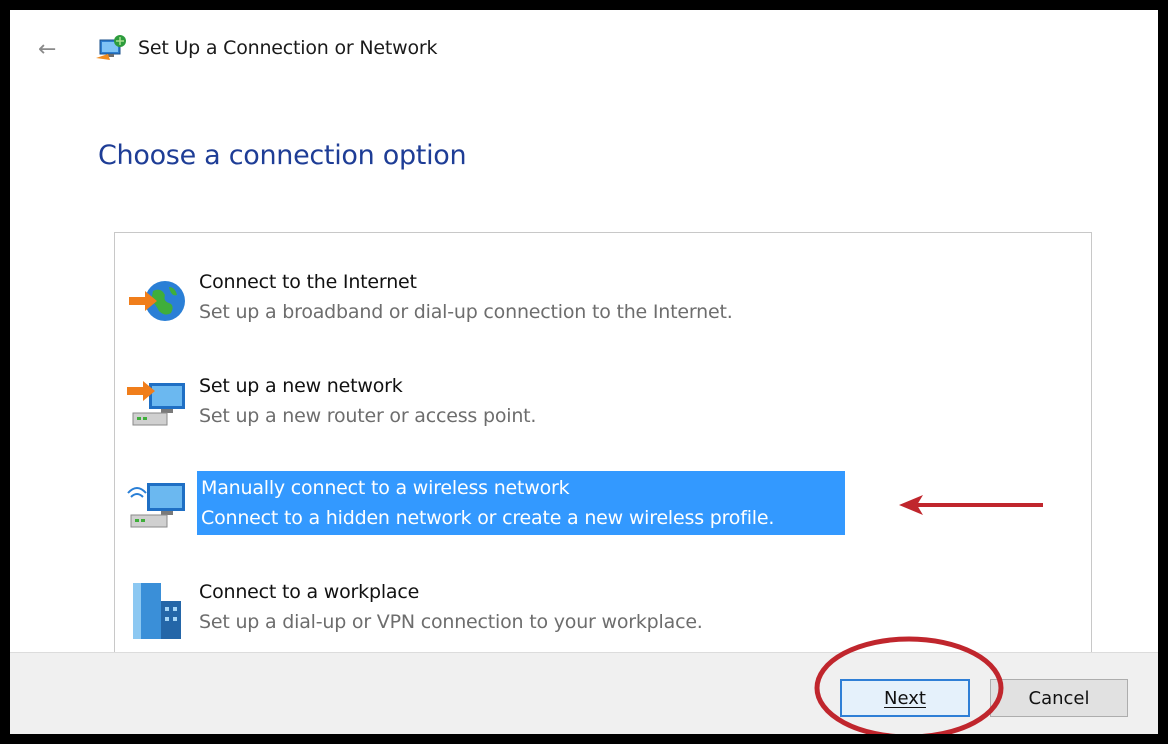 This screenshot has height=744, width=1168. Describe the element at coordinates (301, 386) in the screenshot. I see `option-title: Set up a new network` at that location.